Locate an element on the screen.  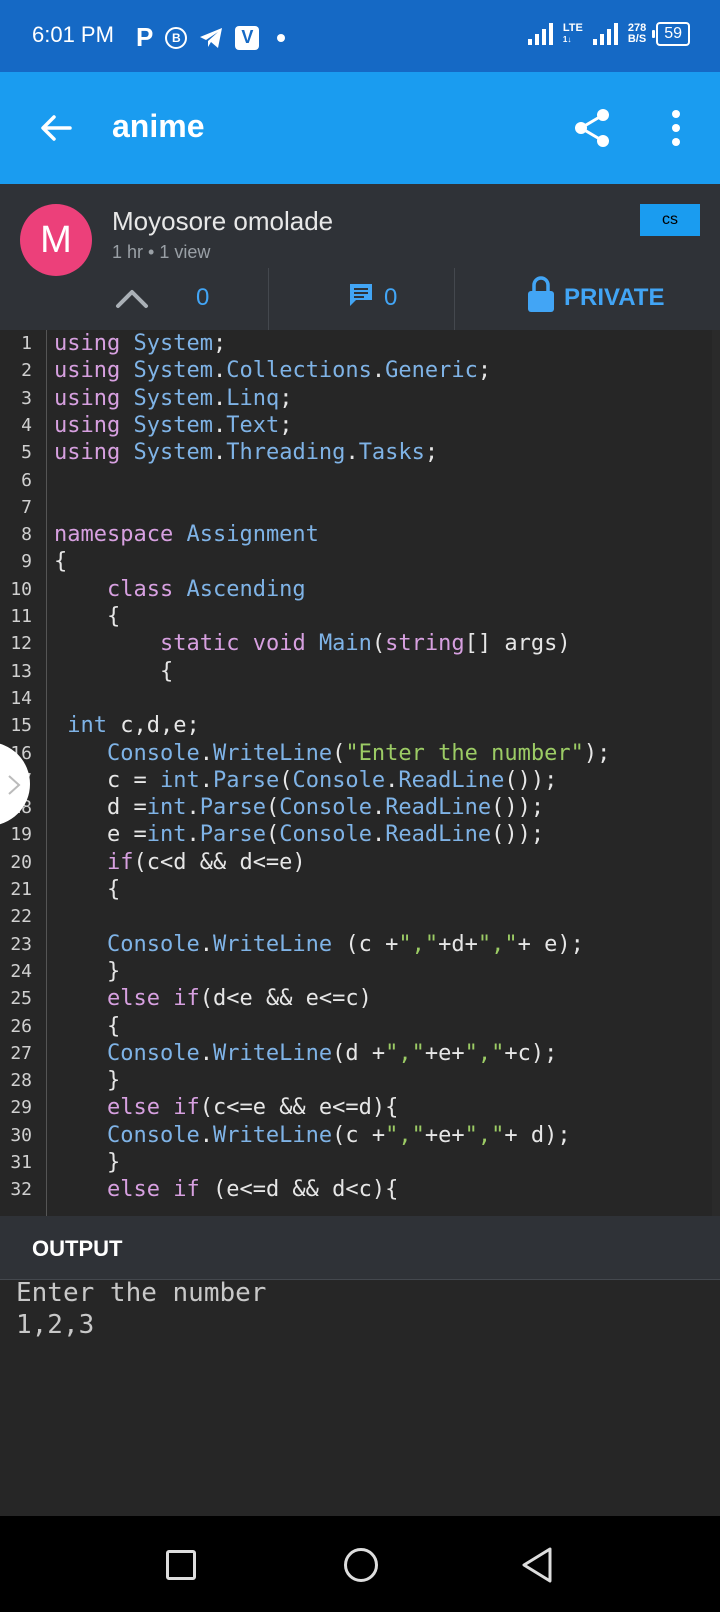
notification-dot-icon is located at coordinates (281, 37).